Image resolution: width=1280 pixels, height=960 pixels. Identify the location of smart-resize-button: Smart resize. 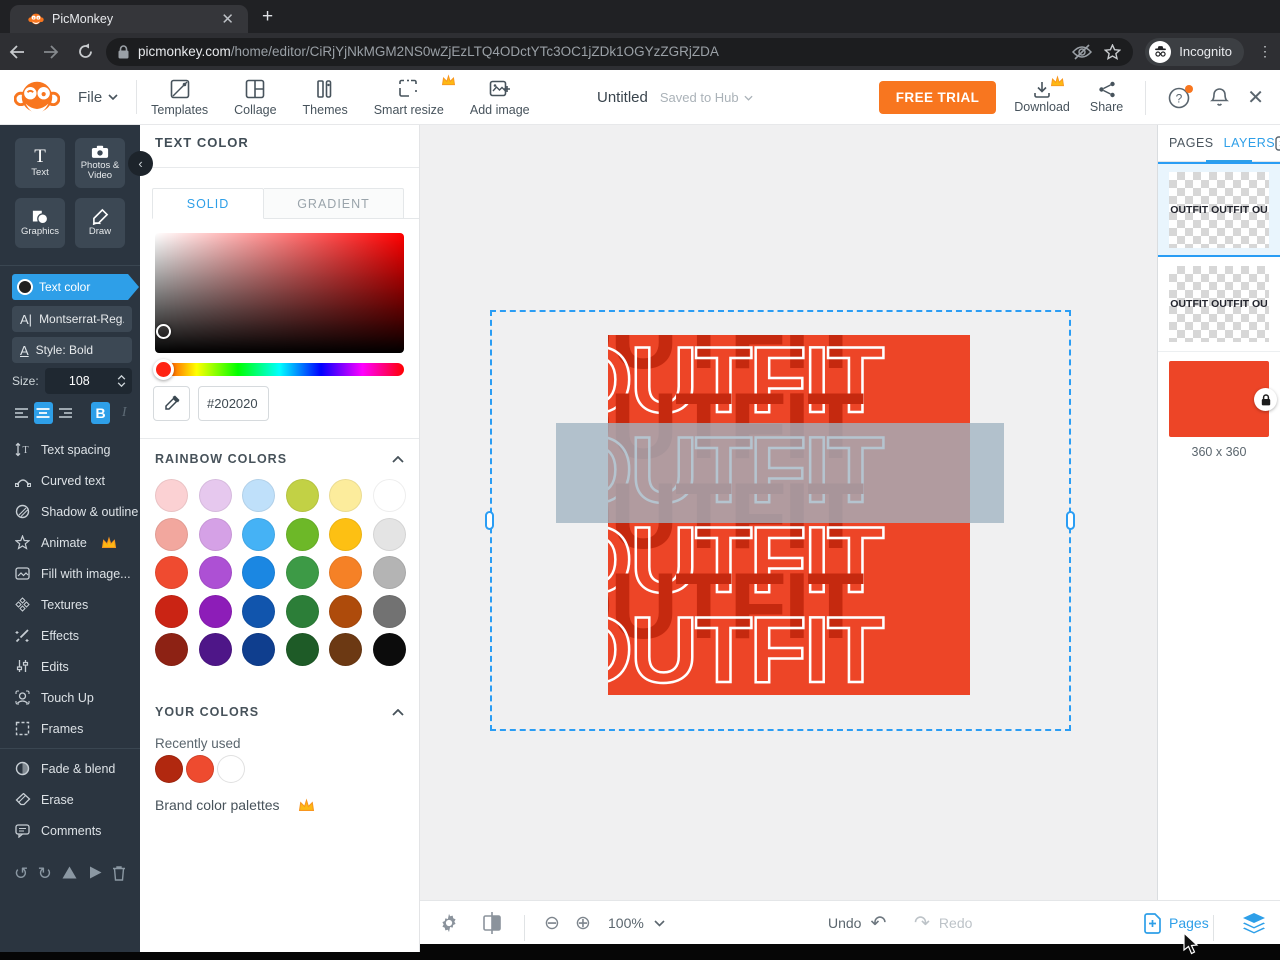
(414, 95).